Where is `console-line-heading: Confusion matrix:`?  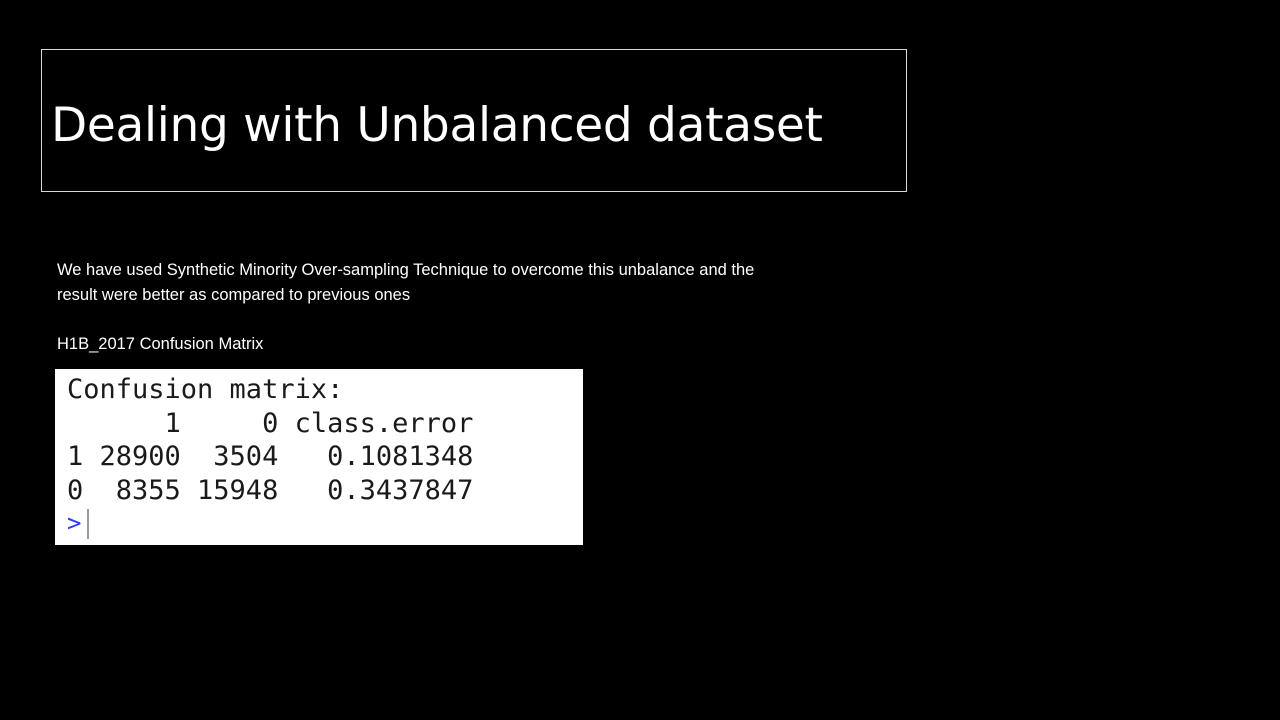
console-line-heading: Confusion matrix: is located at coordinates (205, 389).